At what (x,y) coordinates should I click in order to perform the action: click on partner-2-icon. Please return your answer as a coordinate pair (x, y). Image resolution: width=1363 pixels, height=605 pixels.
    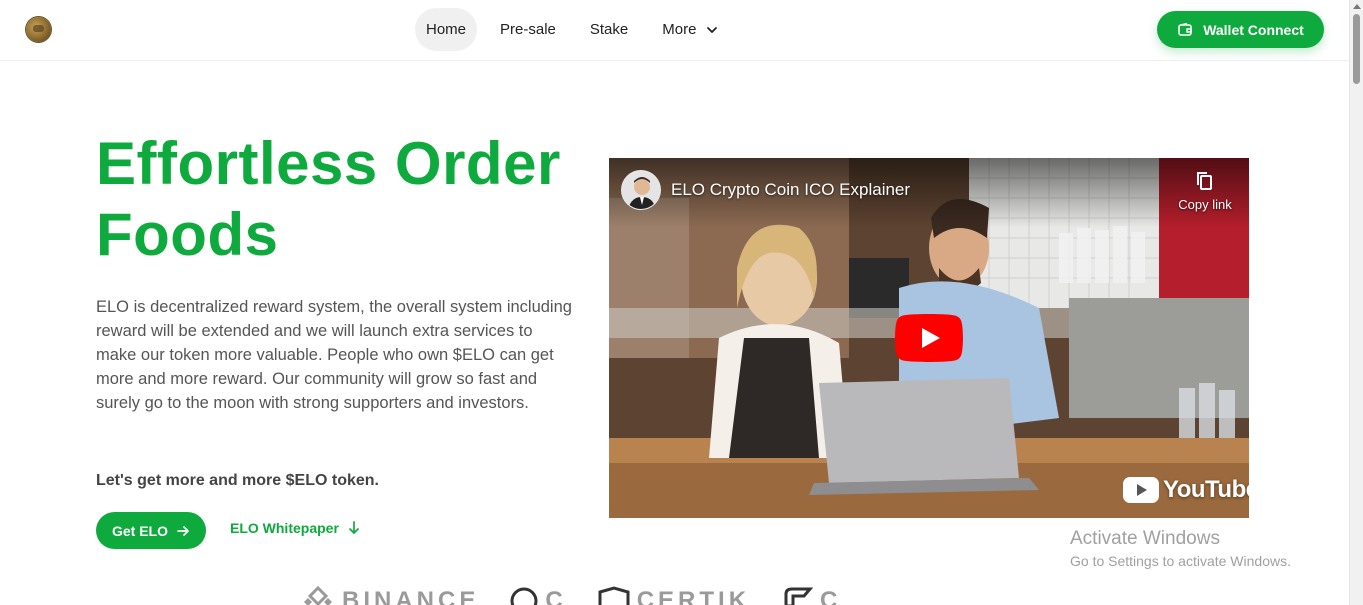
    Looking at the image, I should click on (524, 596).